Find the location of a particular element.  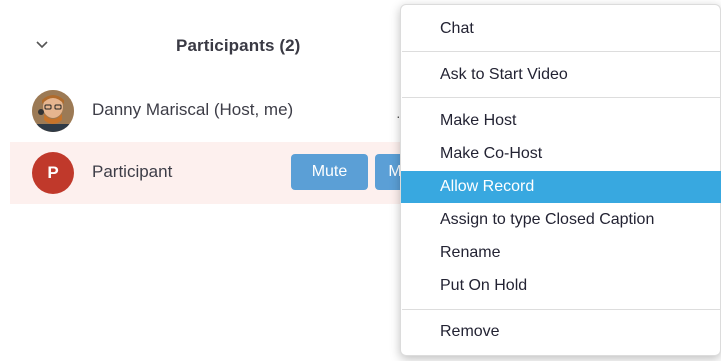

menu-item-remove: Remove is located at coordinates (561, 332).